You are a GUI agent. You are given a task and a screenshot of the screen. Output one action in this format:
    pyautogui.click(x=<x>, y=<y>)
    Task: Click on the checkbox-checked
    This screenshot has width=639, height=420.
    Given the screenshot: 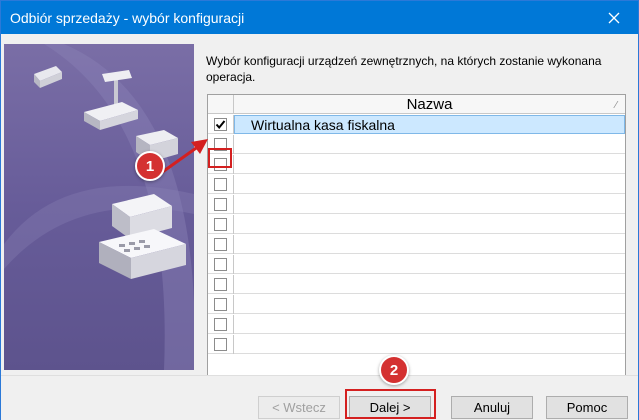 What is the action you would take?
    pyautogui.click(x=220, y=124)
    